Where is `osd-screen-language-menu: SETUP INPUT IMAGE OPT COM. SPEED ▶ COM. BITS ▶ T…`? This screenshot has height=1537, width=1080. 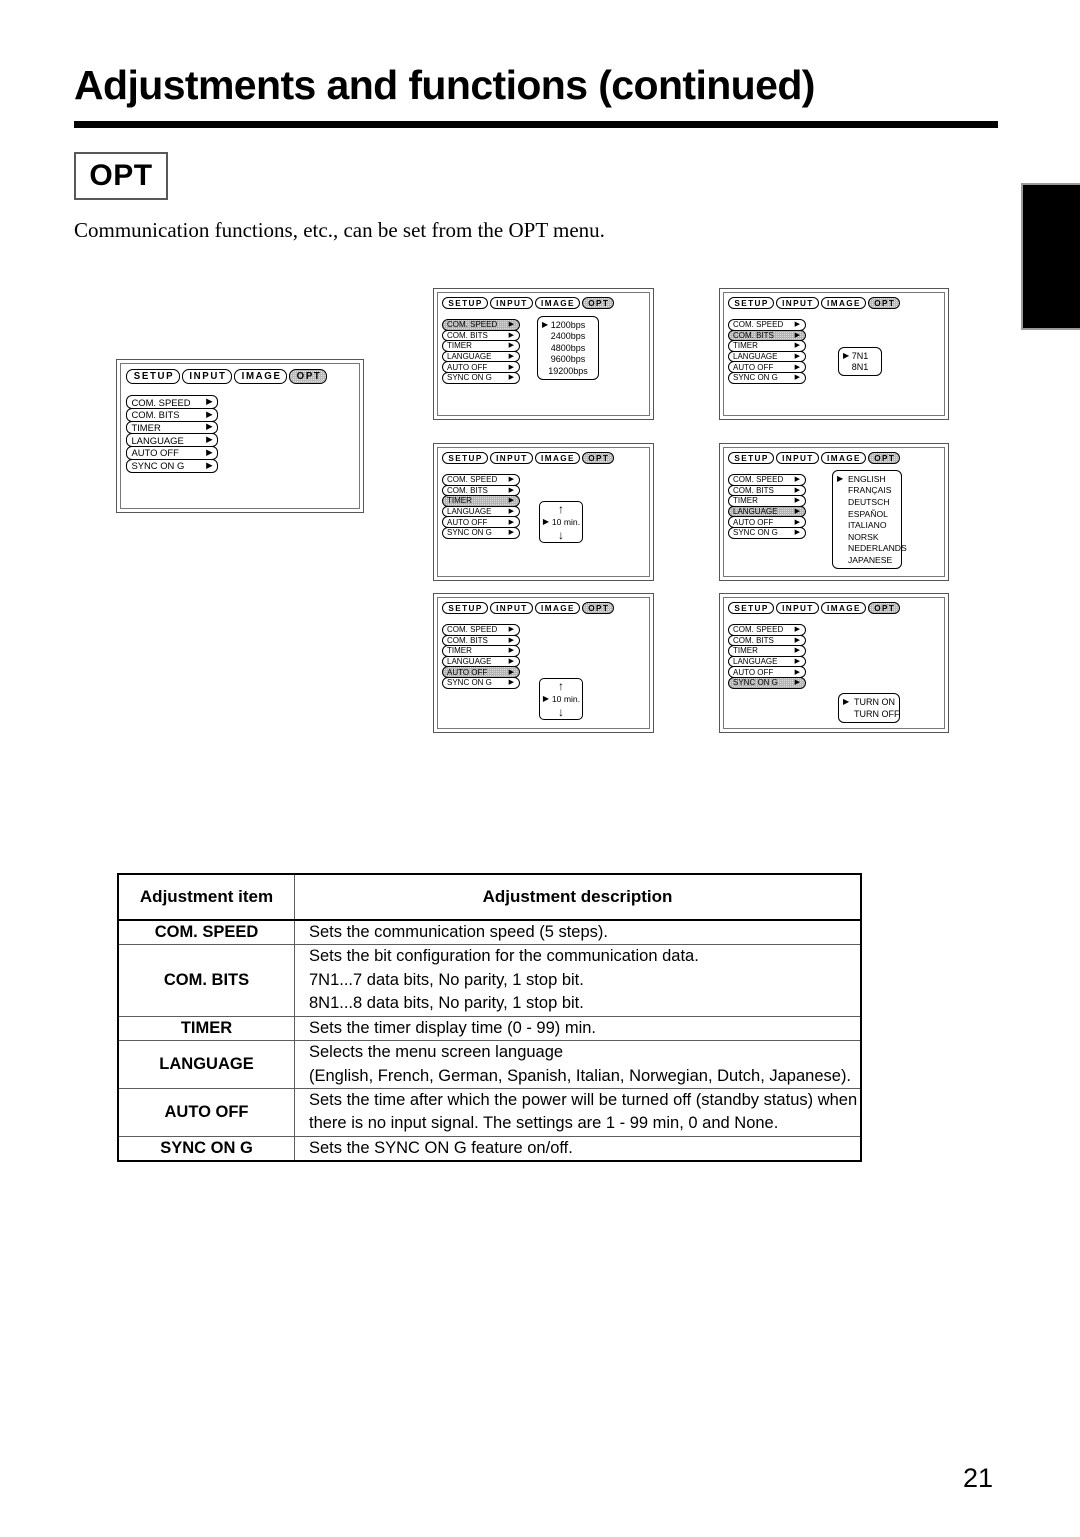 osd-screen-language-menu: SETUP INPUT IMAGE OPT COM. SPEED ▶ COM. BITS ▶ T… is located at coordinates (834, 512).